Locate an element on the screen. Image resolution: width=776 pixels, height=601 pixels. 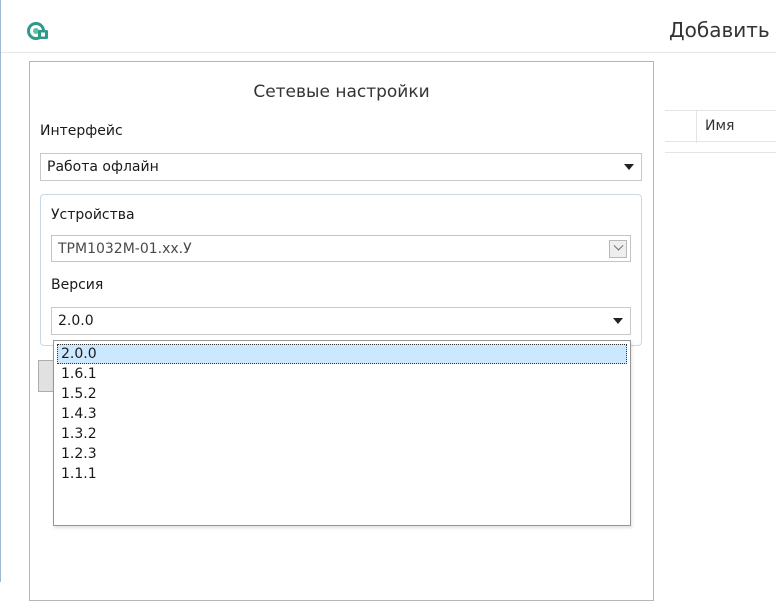
version-option-4: 1.3.2 is located at coordinates (342, 434).